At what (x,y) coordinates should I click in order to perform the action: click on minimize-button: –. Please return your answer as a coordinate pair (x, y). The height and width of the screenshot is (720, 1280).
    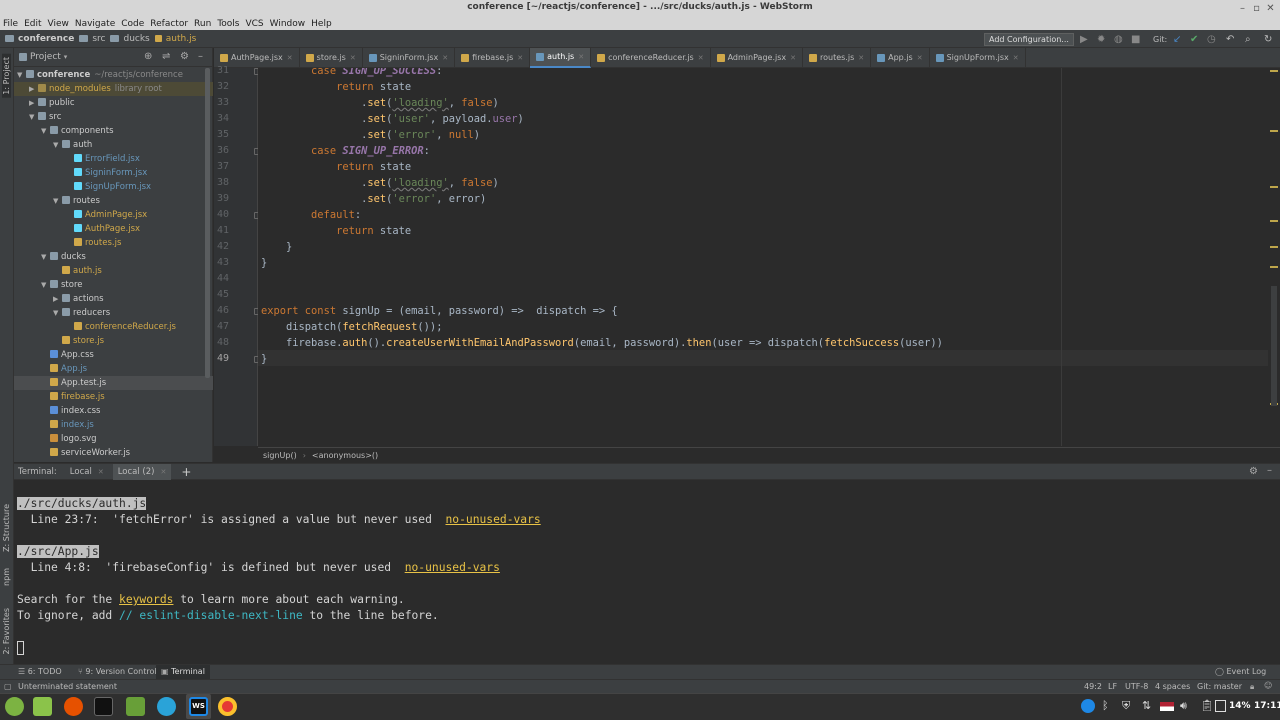
    Looking at the image, I should click on (1242, 8).